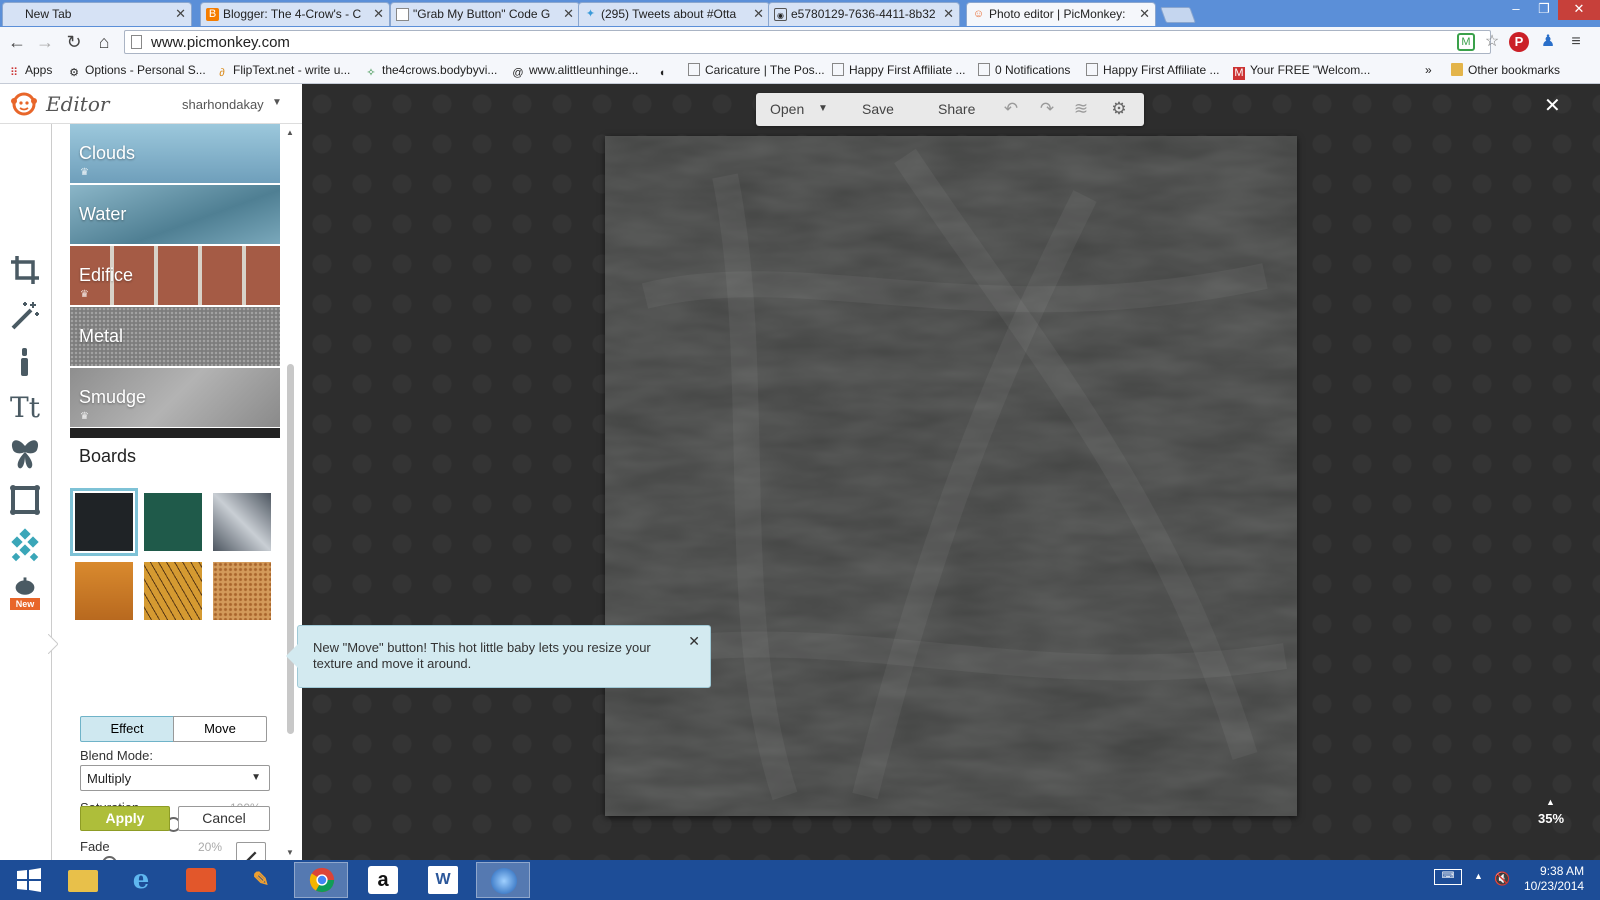 Image resolution: width=1600 pixels, height=900 pixels. Describe the element at coordinates (864, 14) in the screenshot. I see `browser-tab: ◉ e5780129-7636-4411-8b32 ✕` at that location.